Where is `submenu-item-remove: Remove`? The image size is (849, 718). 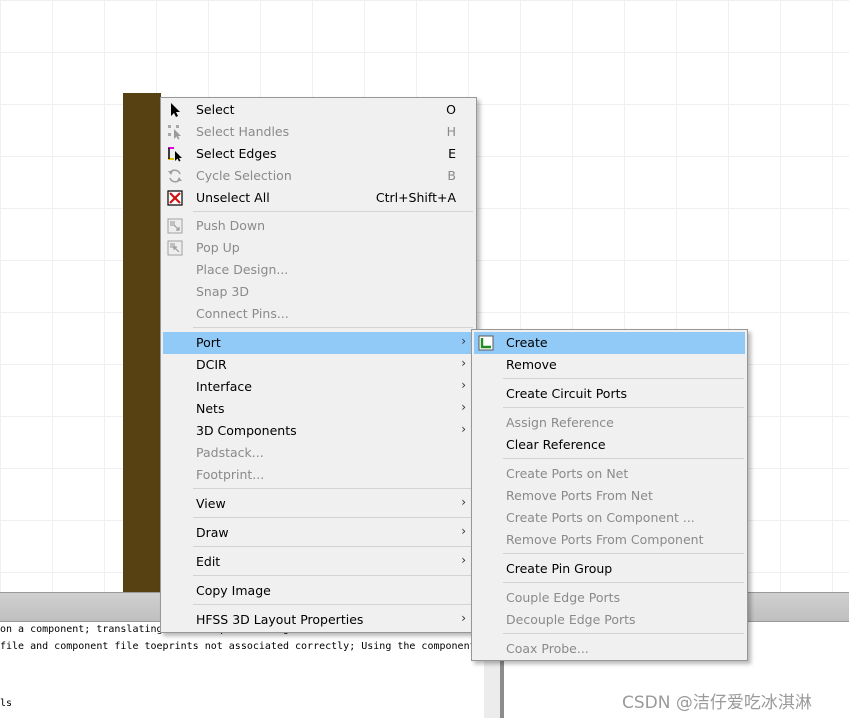 submenu-item-remove: Remove is located at coordinates (609, 365).